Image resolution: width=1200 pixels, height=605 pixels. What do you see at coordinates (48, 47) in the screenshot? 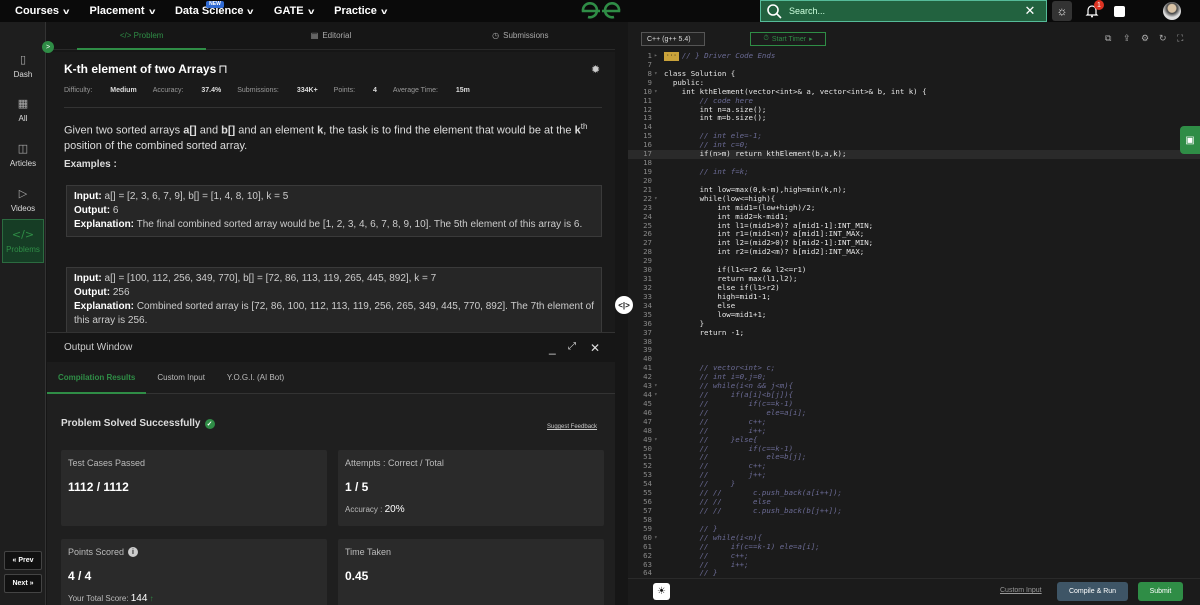
I see `expand-sidebar-icon: >` at bounding box center [48, 47].